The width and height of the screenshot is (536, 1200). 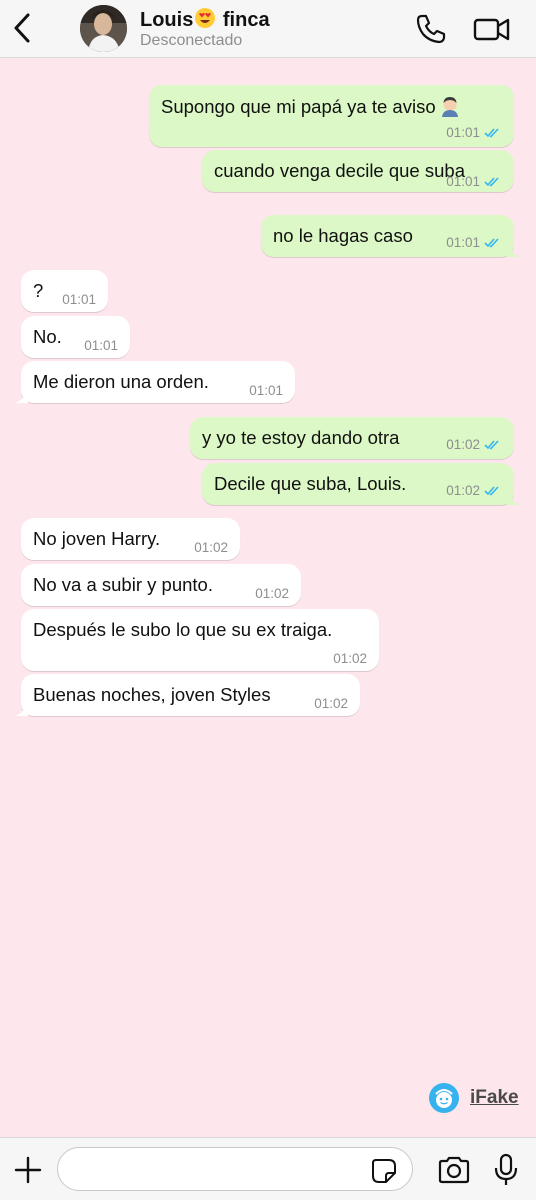 I want to click on video-call-icon, so click(x=492, y=29).